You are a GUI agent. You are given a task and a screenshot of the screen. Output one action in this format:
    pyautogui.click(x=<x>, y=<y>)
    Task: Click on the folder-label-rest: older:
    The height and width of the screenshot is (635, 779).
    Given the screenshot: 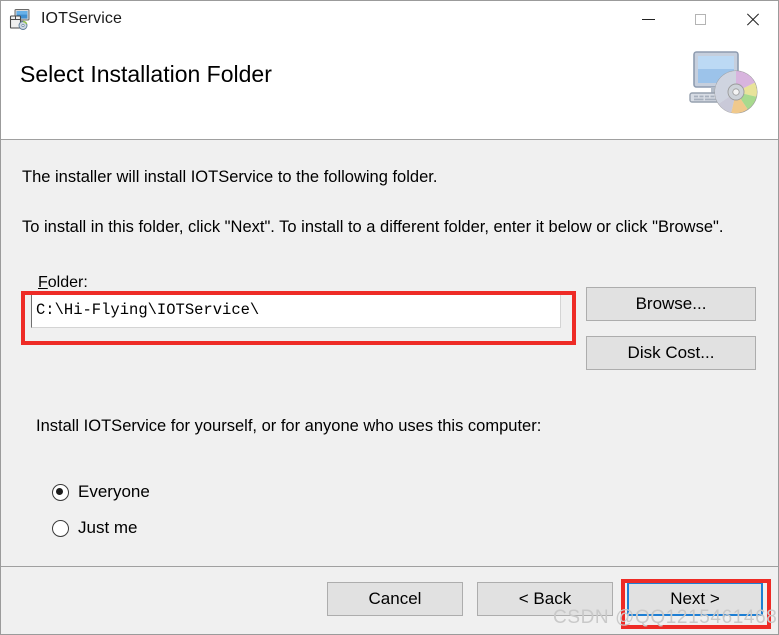 What is the action you would take?
    pyautogui.click(x=67, y=282)
    